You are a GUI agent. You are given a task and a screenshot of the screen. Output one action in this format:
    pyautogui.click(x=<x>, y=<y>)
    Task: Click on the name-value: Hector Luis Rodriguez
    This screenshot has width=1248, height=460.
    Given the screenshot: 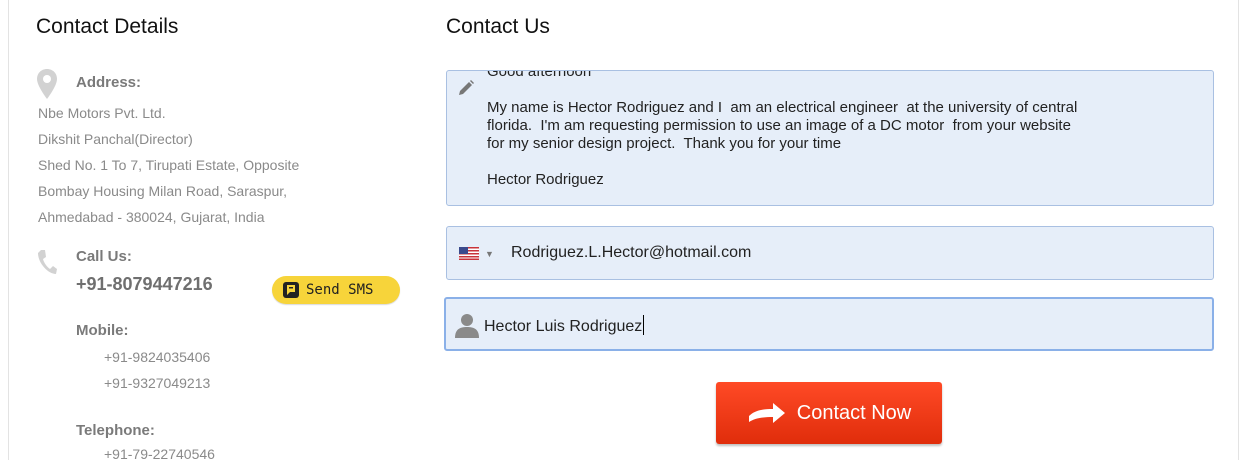 What is the action you would take?
    pyautogui.click(x=564, y=325)
    